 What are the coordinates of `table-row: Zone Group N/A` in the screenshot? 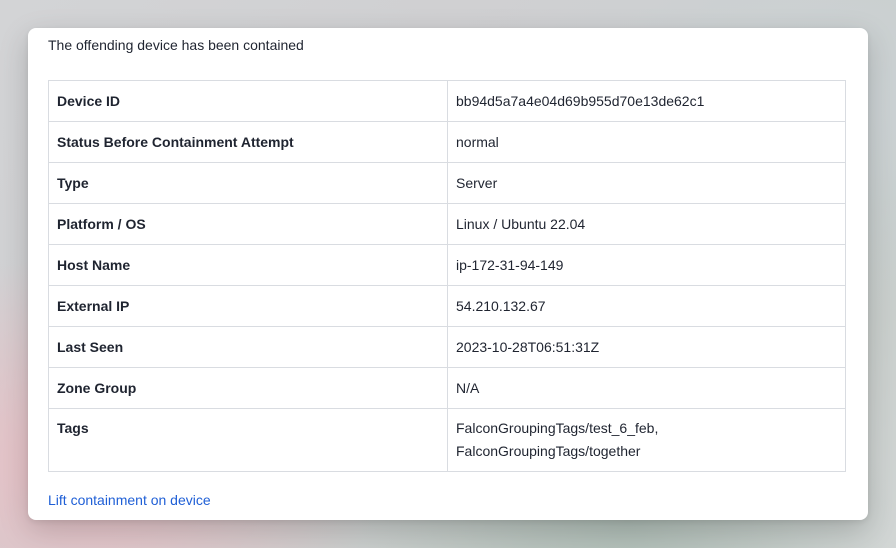 It's located at (447, 388).